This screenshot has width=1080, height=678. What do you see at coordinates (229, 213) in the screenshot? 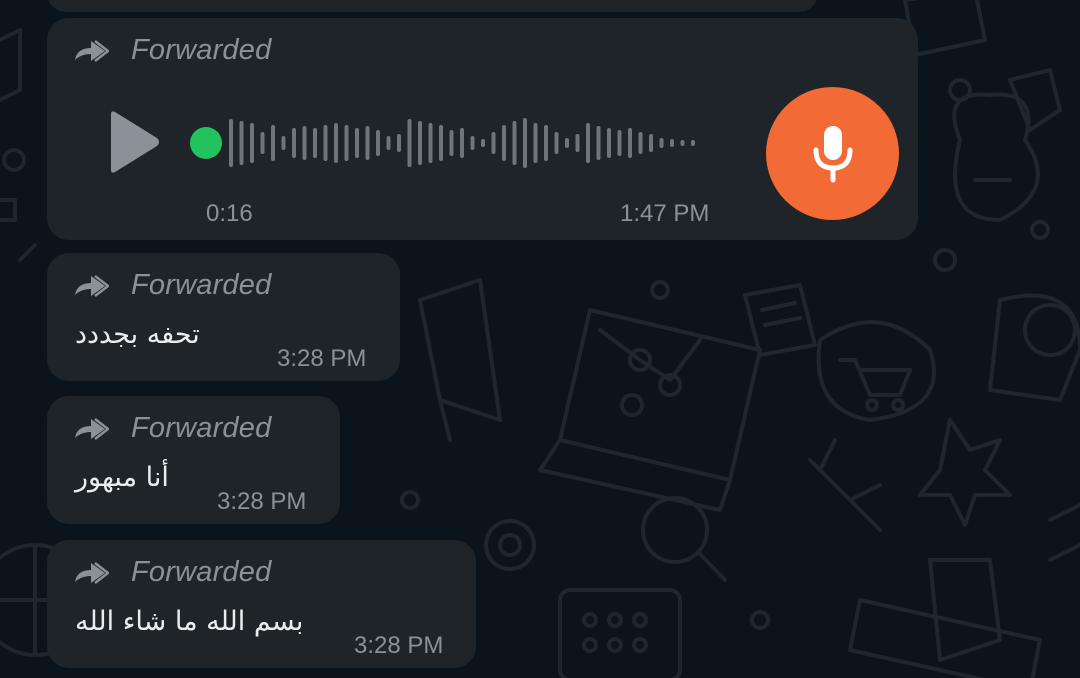
I see `voice-duration: 0:16` at bounding box center [229, 213].